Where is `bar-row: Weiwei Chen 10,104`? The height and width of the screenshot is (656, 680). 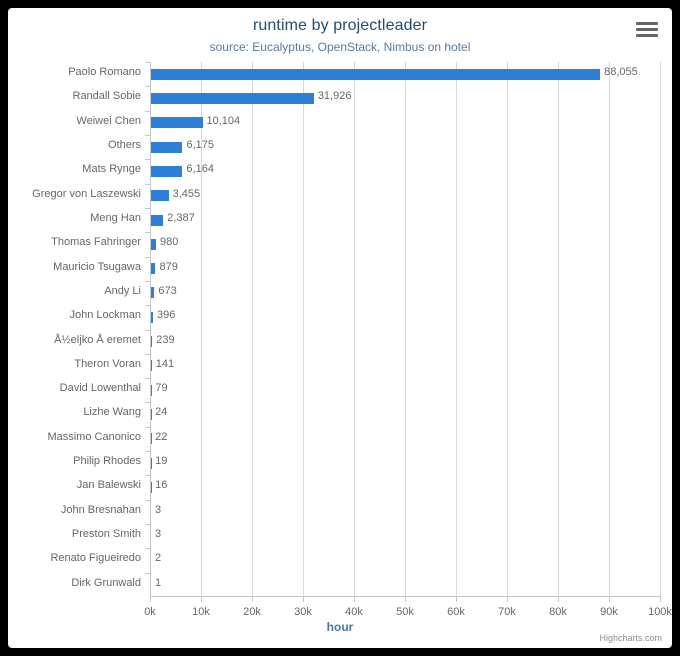 bar-row: Weiwei Chen 10,104 is located at coordinates (368, 122).